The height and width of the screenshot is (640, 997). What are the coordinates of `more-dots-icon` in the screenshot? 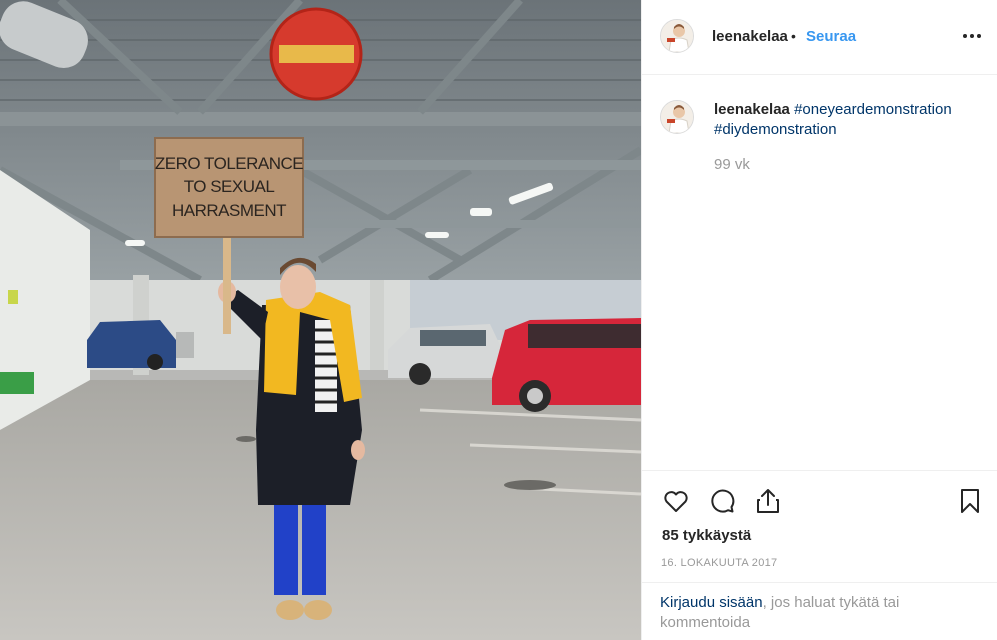 It's located at (972, 36).